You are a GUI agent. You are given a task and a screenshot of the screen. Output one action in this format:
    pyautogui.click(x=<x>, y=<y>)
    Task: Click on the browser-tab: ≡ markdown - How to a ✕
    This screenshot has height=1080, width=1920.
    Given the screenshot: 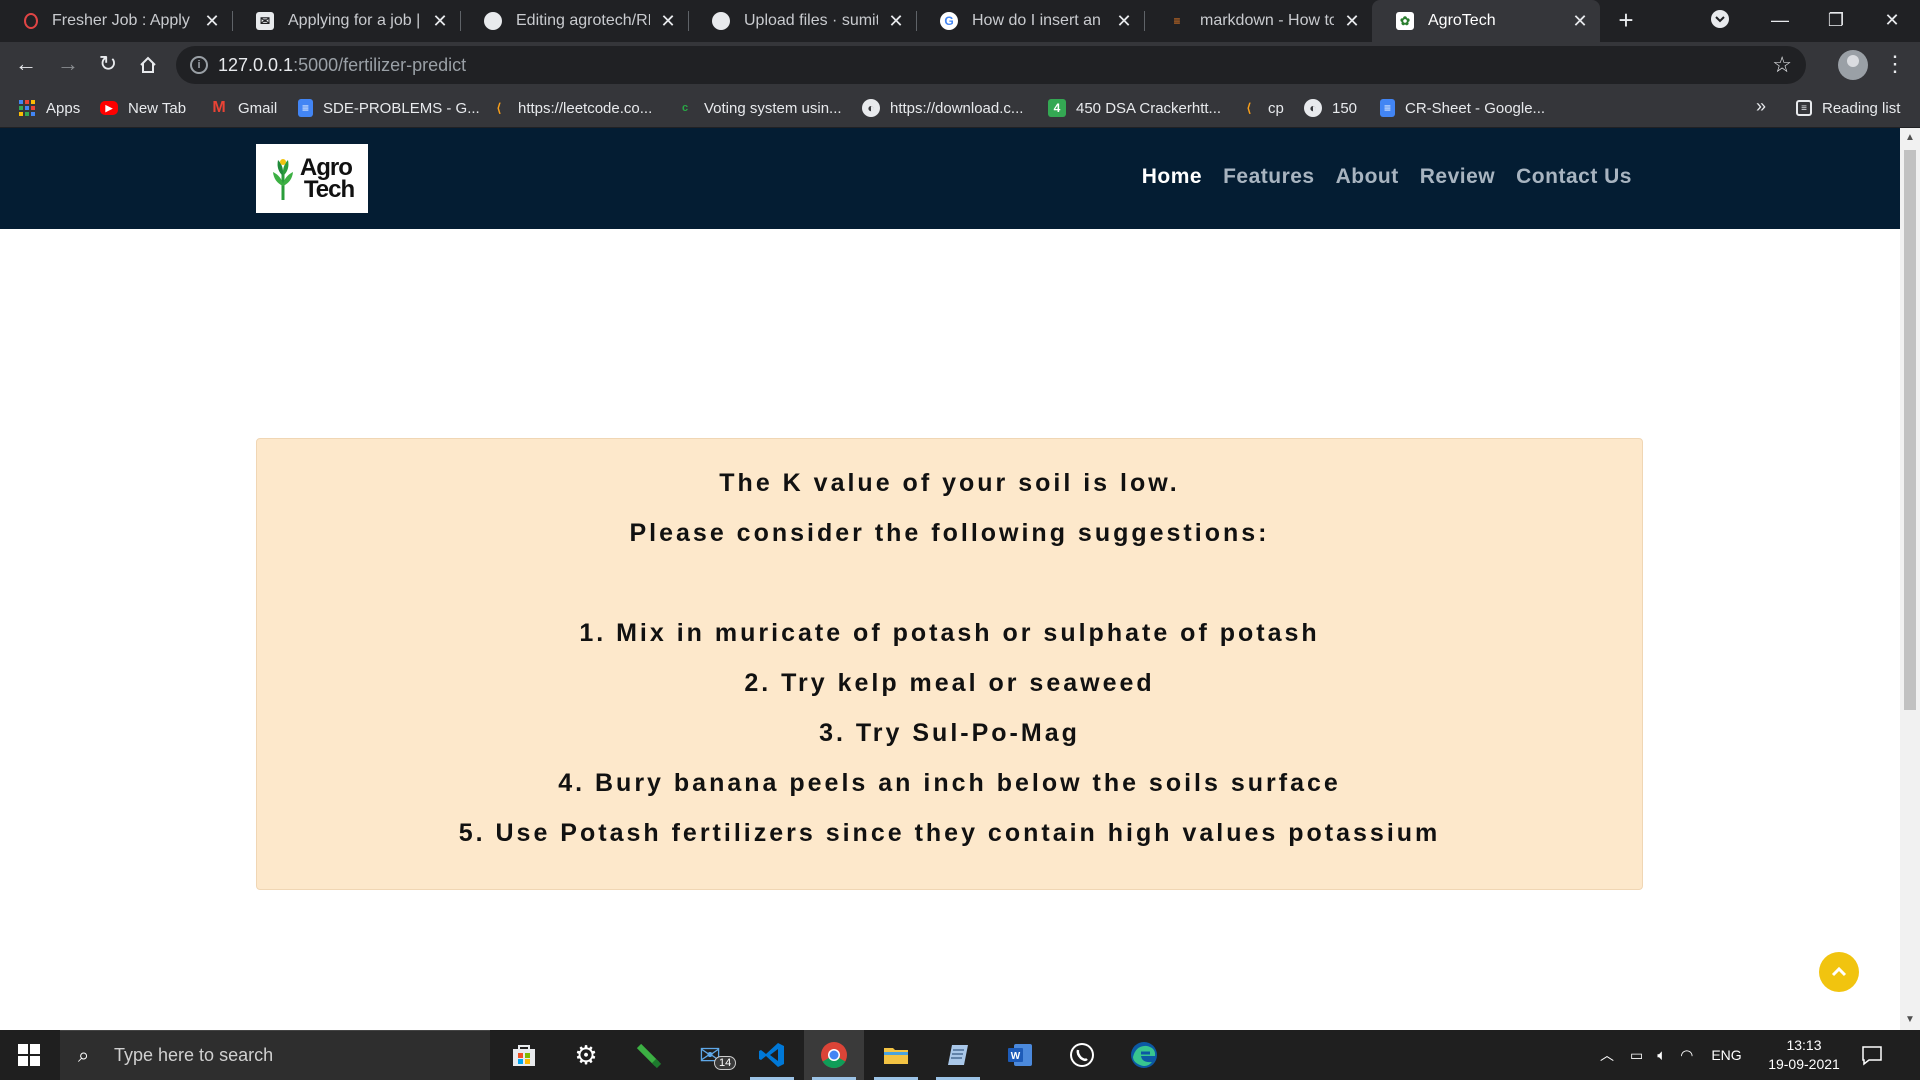 What is the action you would take?
    pyautogui.click(x=1258, y=21)
    